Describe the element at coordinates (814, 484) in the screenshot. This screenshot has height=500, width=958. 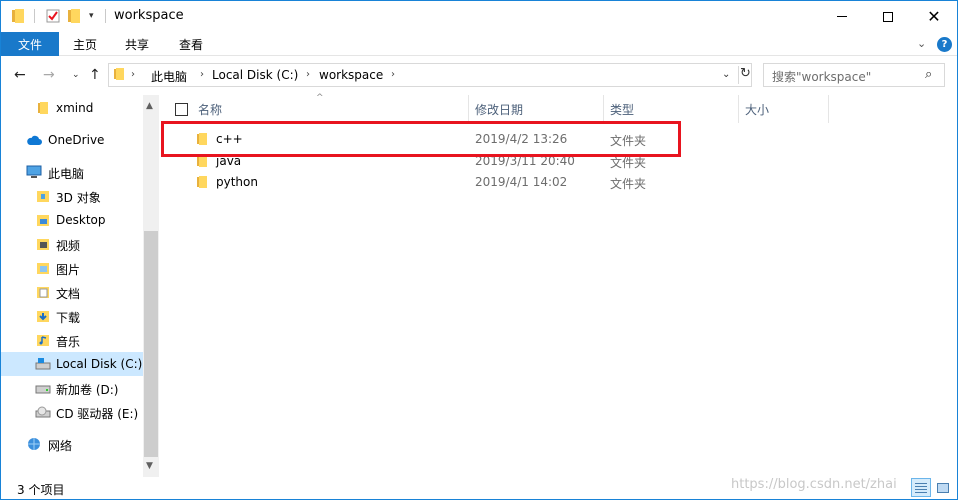
I see `watermark: https://blog.csdn.net/zhai` at that location.